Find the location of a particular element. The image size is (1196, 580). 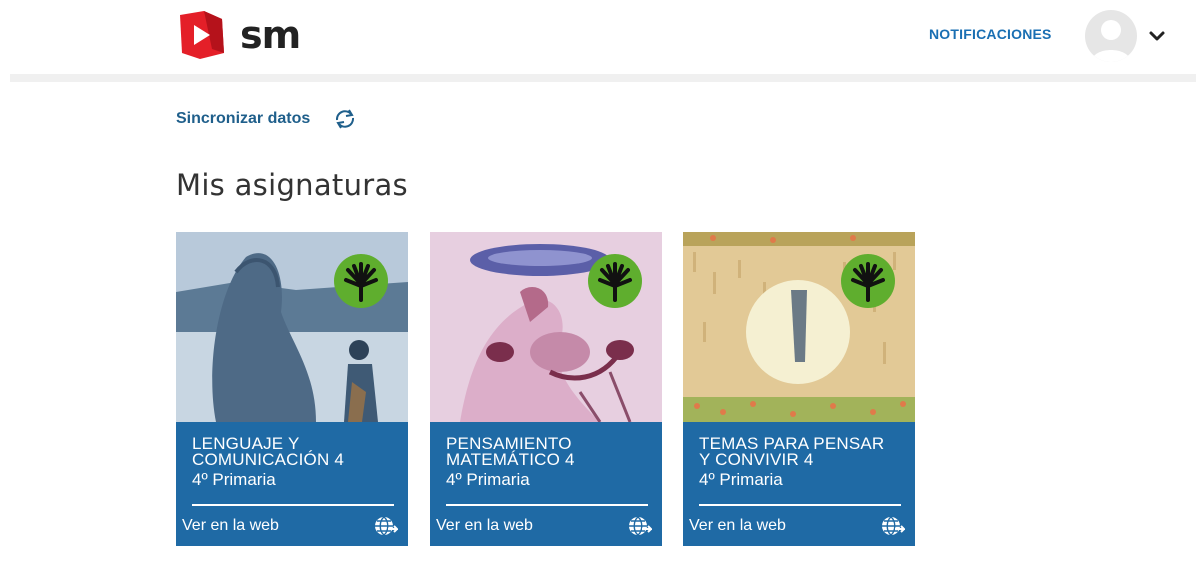

user-avatar is located at coordinates (1111, 36).